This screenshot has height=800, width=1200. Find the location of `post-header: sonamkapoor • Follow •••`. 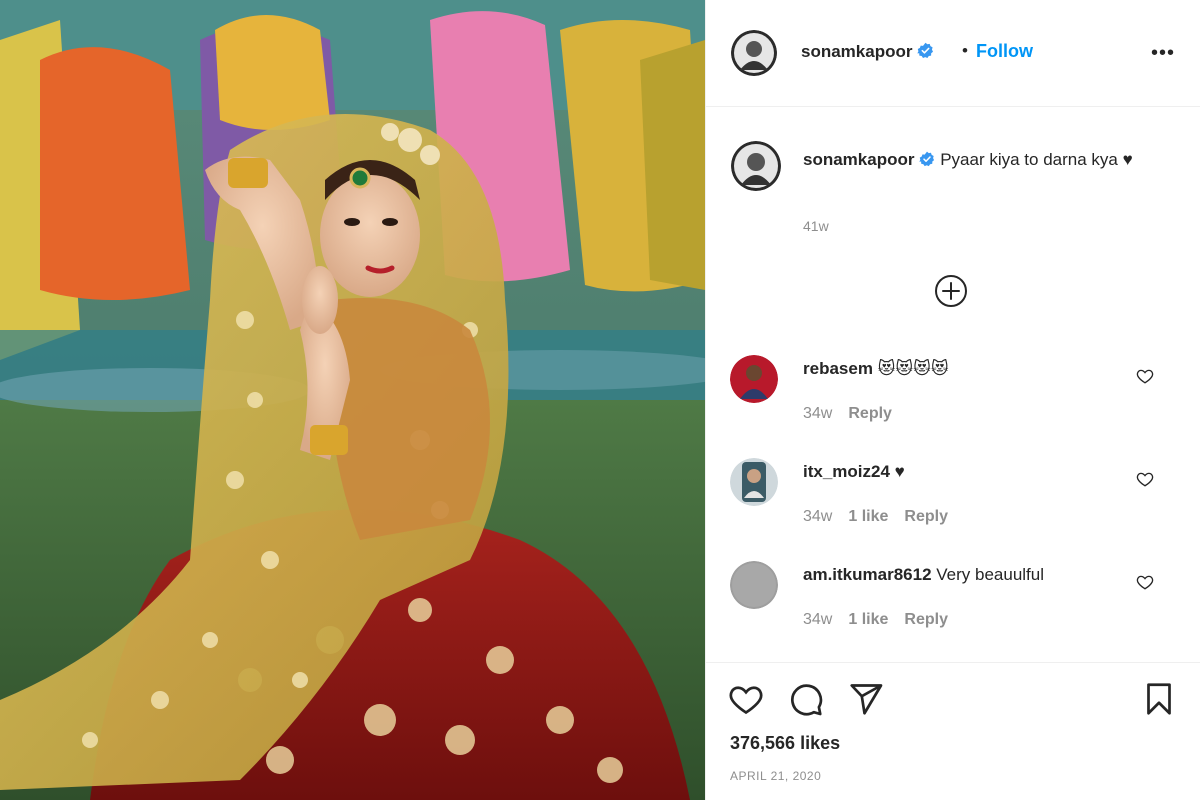

post-header: sonamkapoor • Follow ••• is located at coordinates (953, 53).